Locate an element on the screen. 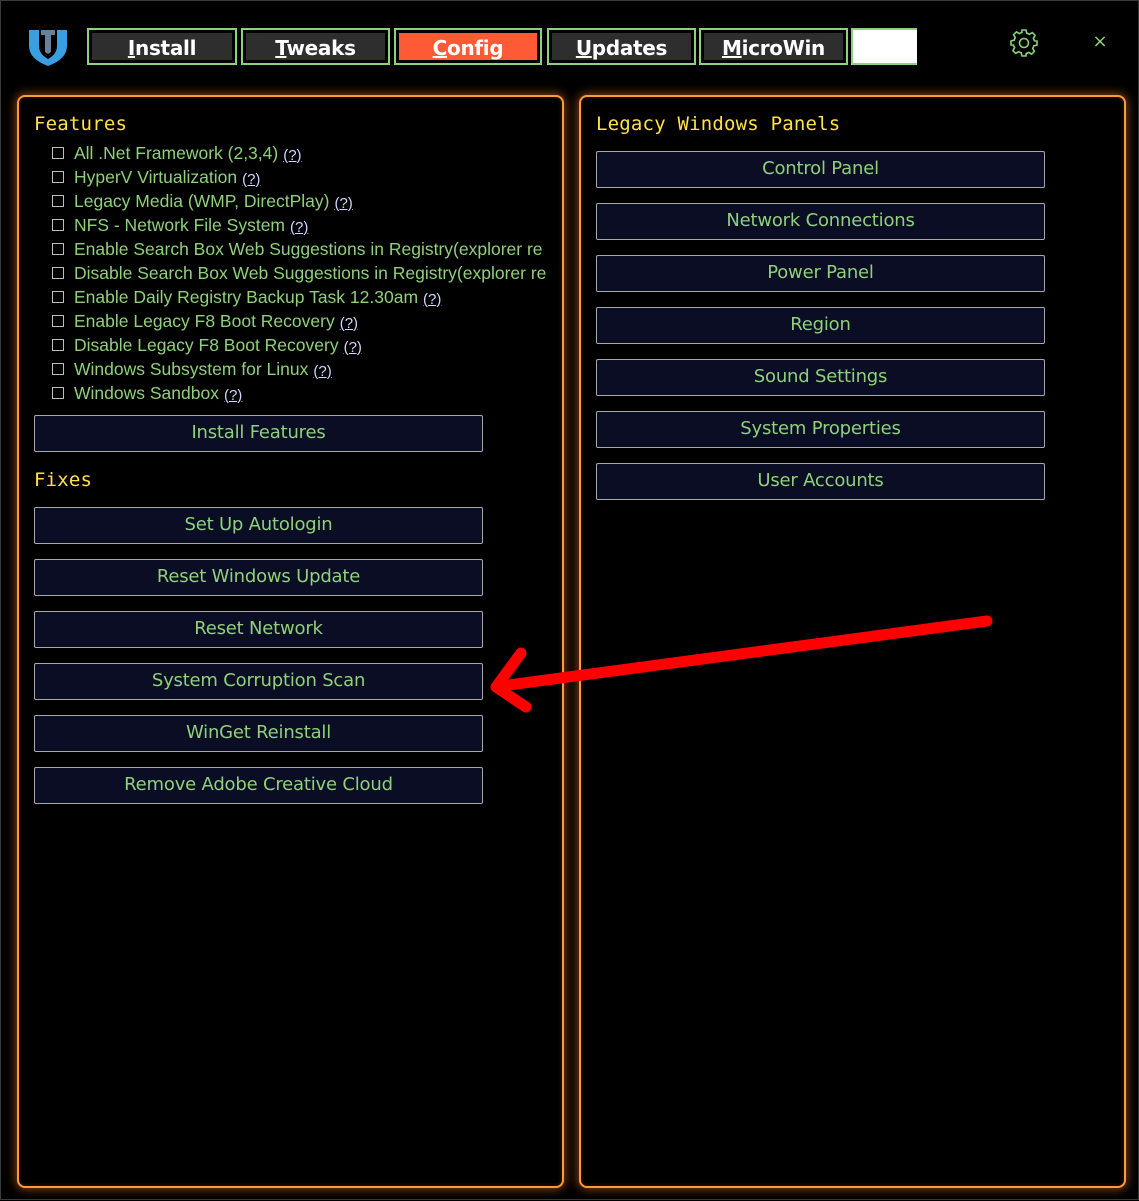 The width and height of the screenshot is (1139, 1201). winutil-logo-icon is located at coordinates (48, 48).